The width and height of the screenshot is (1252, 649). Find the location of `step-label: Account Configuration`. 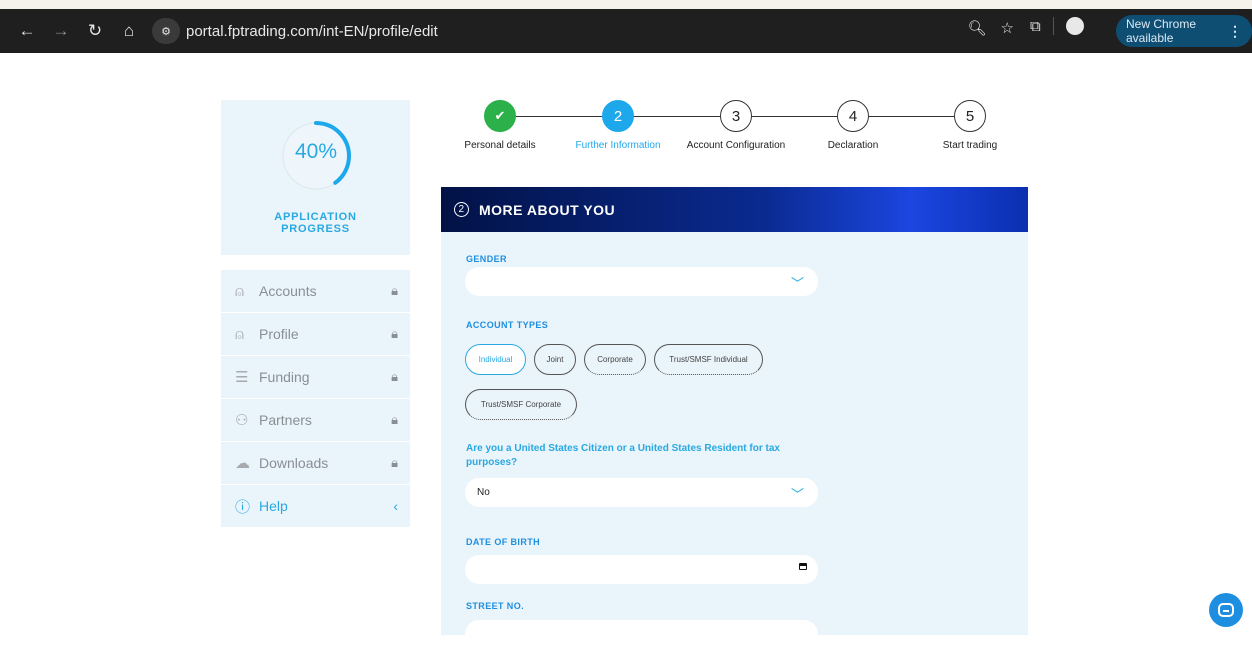

step-label: Account Configuration is located at coordinates (736, 145).